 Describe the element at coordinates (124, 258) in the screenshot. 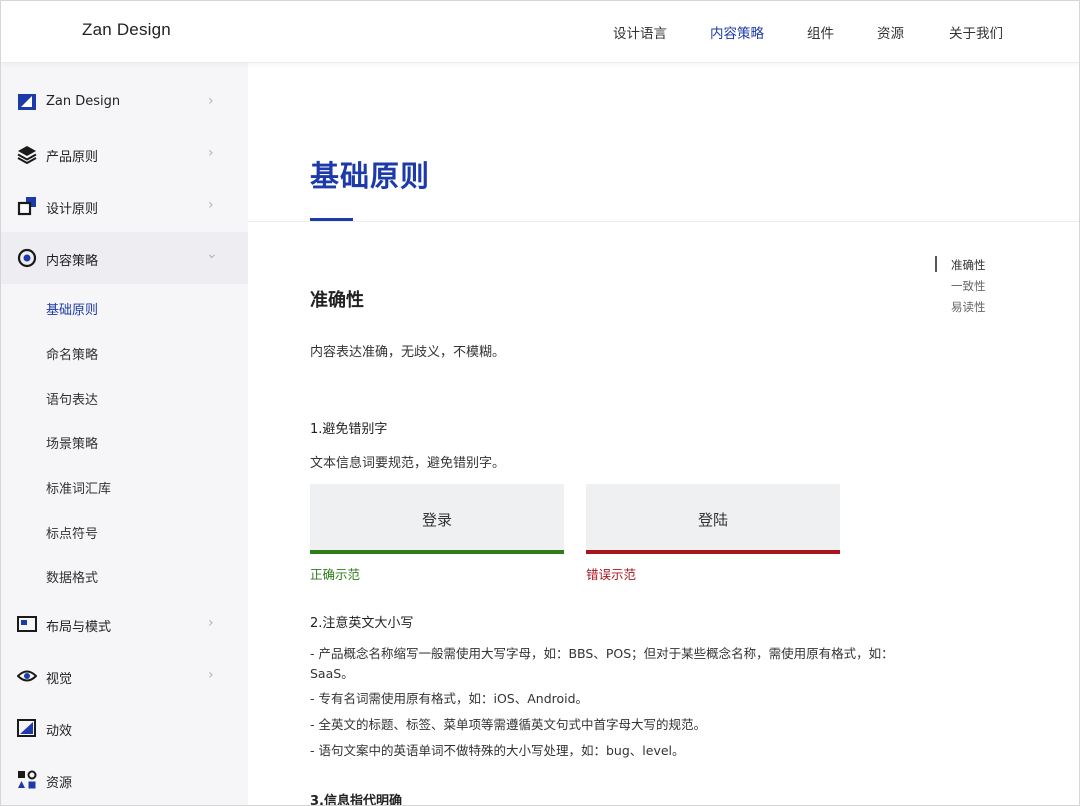

I see `sidebar-item-content-strategy: 内容策略 ⌄` at that location.